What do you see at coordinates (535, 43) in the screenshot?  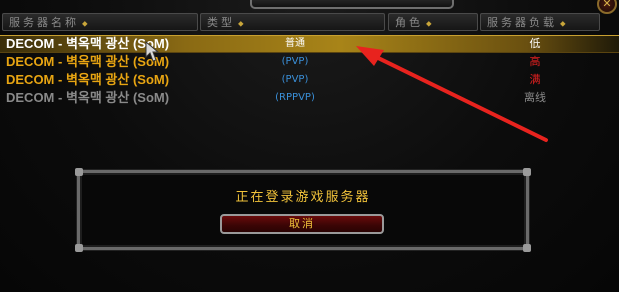 I see `server-load: 低` at bounding box center [535, 43].